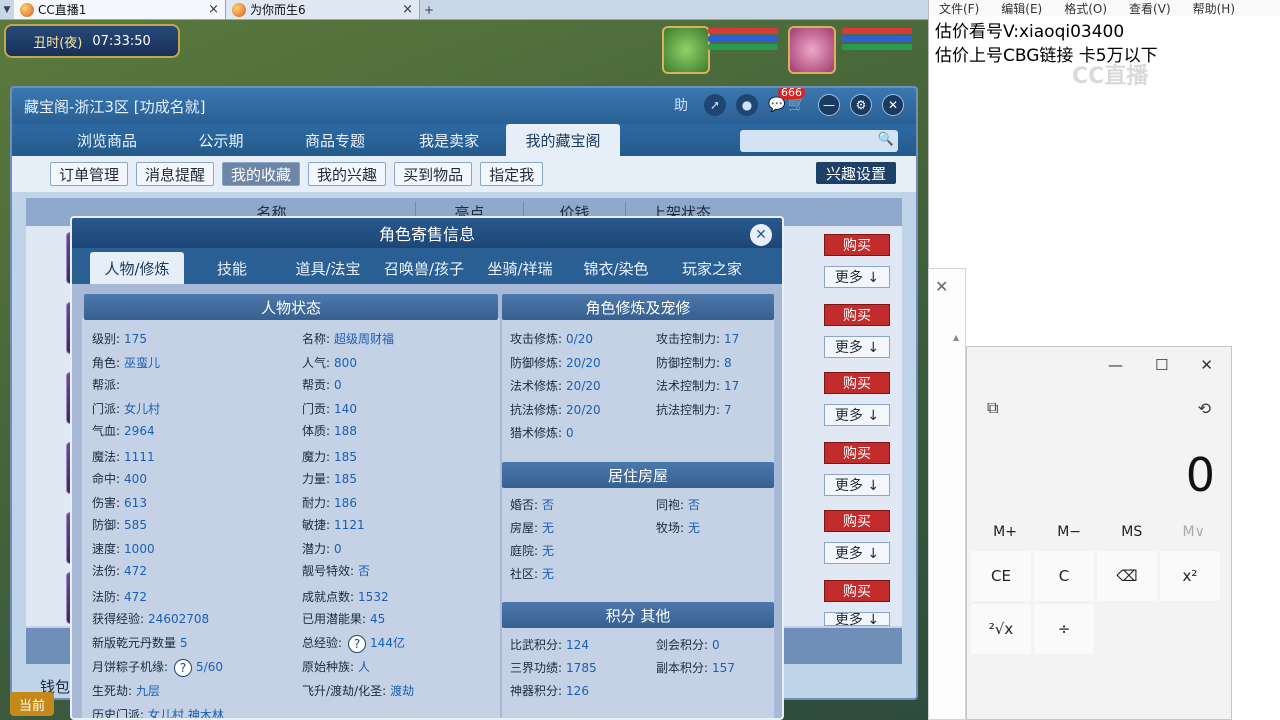 Image resolution: width=1280 pixels, height=720 pixels. What do you see at coordinates (323, 9) in the screenshot?
I see `browser-tab-2: 为你而生6 ×` at bounding box center [323, 9].